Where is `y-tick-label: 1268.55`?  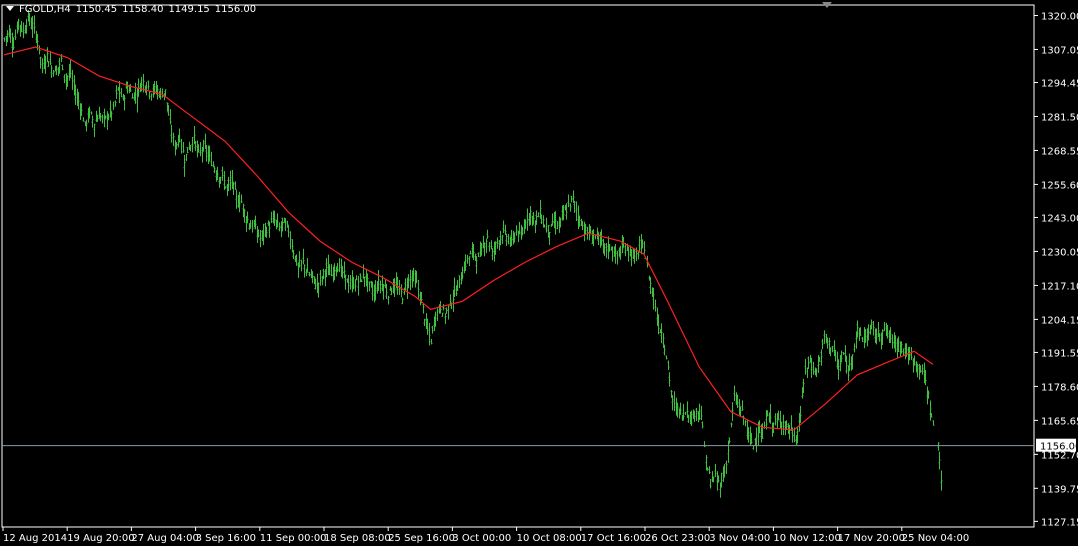 y-tick-label: 1268.55 is located at coordinates (1059, 151).